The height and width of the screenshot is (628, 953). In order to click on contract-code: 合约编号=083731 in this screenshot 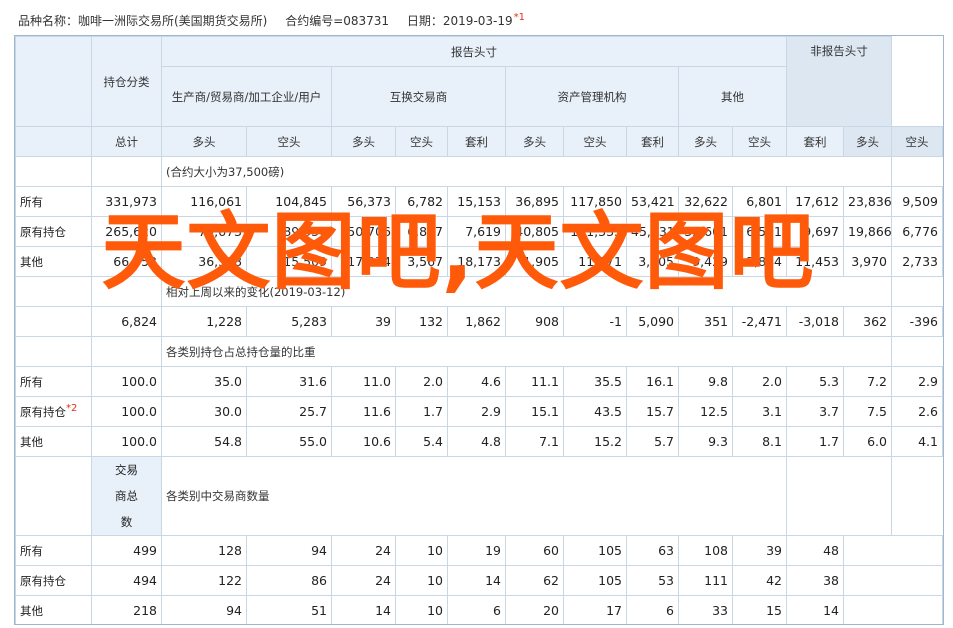, I will do `click(337, 21)`.